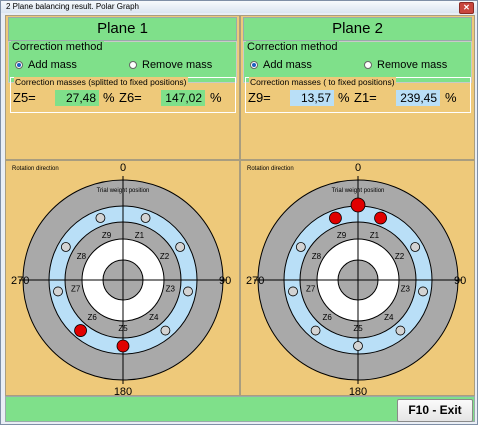 The height and width of the screenshot is (425, 478). Describe the element at coordinates (322, 82) in the screenshot. I see `plane2-masses-label: Correction masses ( to fixed positions)` at that location.